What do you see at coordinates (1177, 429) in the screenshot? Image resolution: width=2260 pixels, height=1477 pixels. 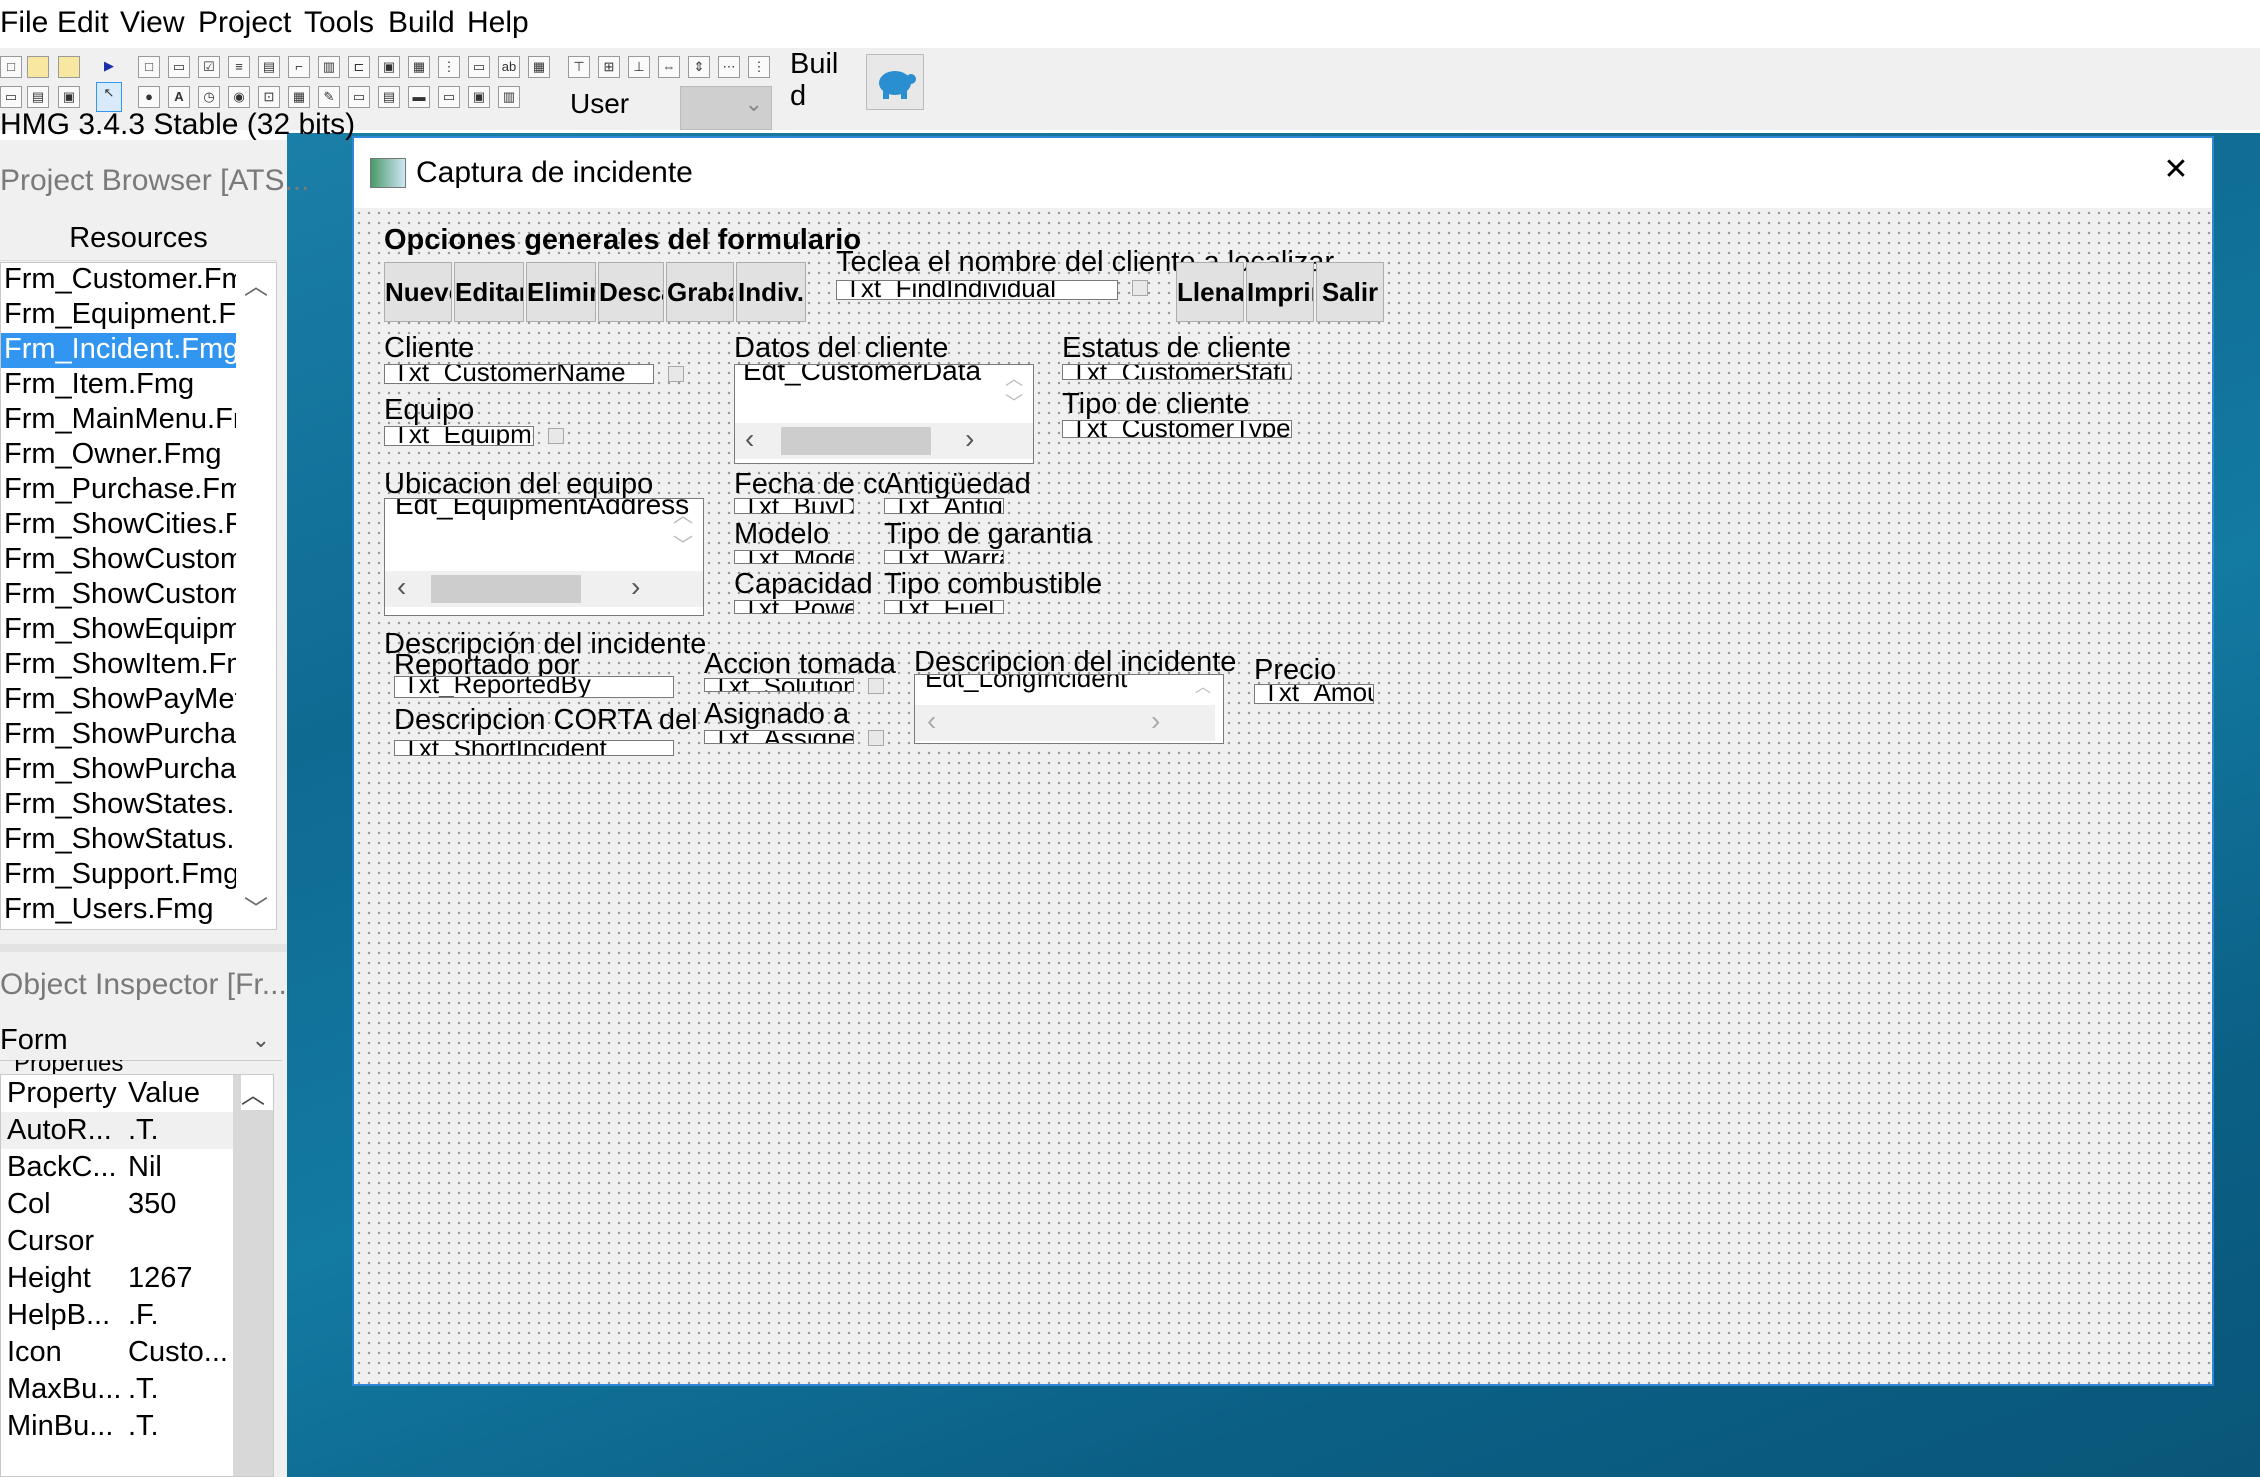 I see `customer-type-input: Txt_CustomerType` at bounding box center [1177, 429].